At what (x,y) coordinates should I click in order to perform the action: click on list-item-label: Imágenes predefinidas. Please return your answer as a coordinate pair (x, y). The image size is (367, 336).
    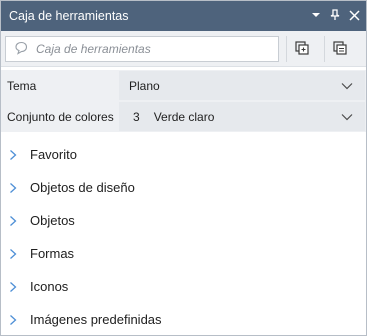
    Looking at the image, I should click on (96, 319).